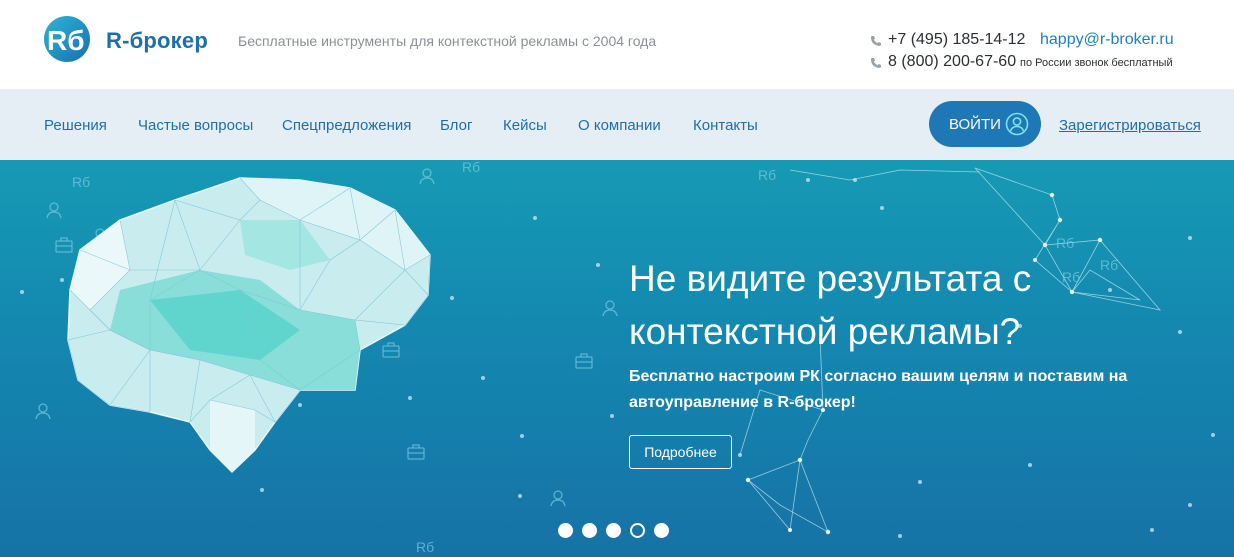 This screenshot has height=557, width=1234. I want to click on phone-free-note: по России звонок бесплатный, so click(1096, 63).